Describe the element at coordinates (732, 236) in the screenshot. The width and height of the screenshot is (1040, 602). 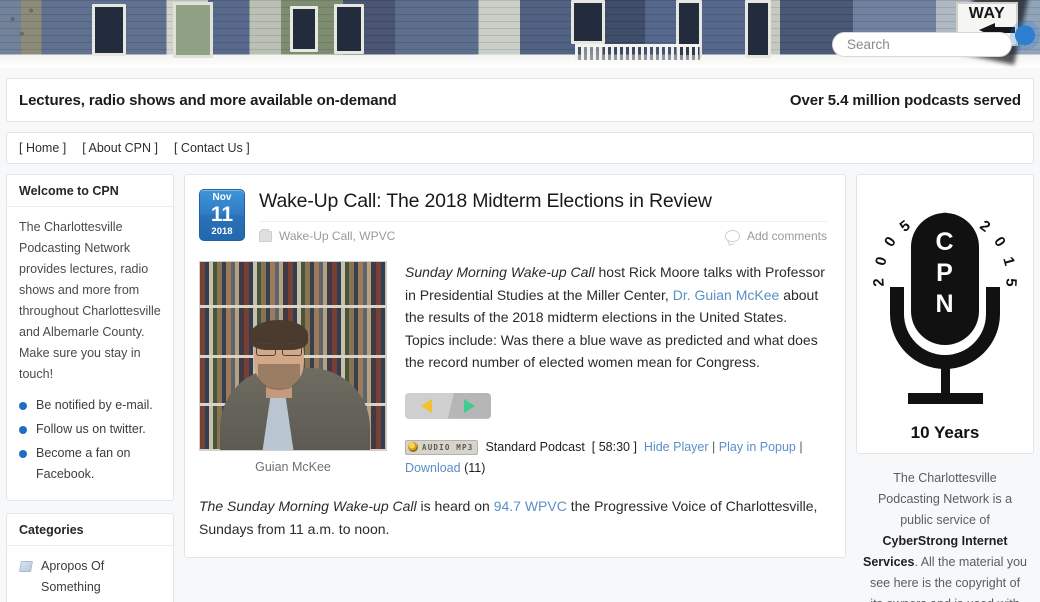
I see `comment-bubble-icon` at that location.